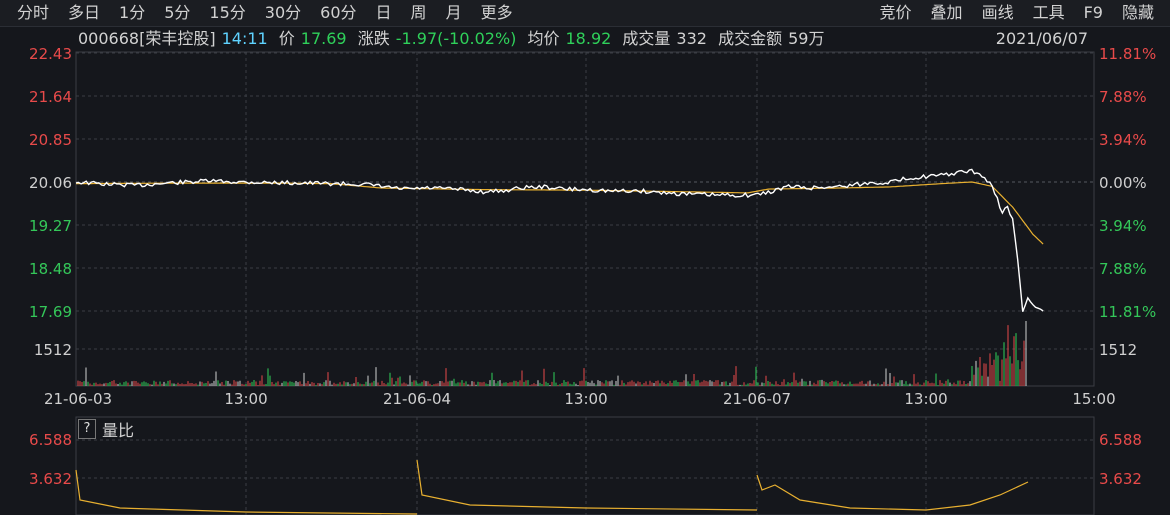 The width and height of the screenshot is (1170, 515). Describe the element at coordinates (50, 140) in the screenshot. I see `price-tick: 20.85` at that location.